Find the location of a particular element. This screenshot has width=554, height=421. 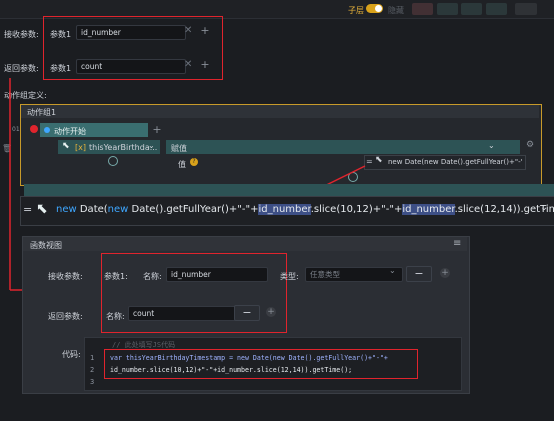

fv-type-label: 类型: is located at coordinates (289, 276).